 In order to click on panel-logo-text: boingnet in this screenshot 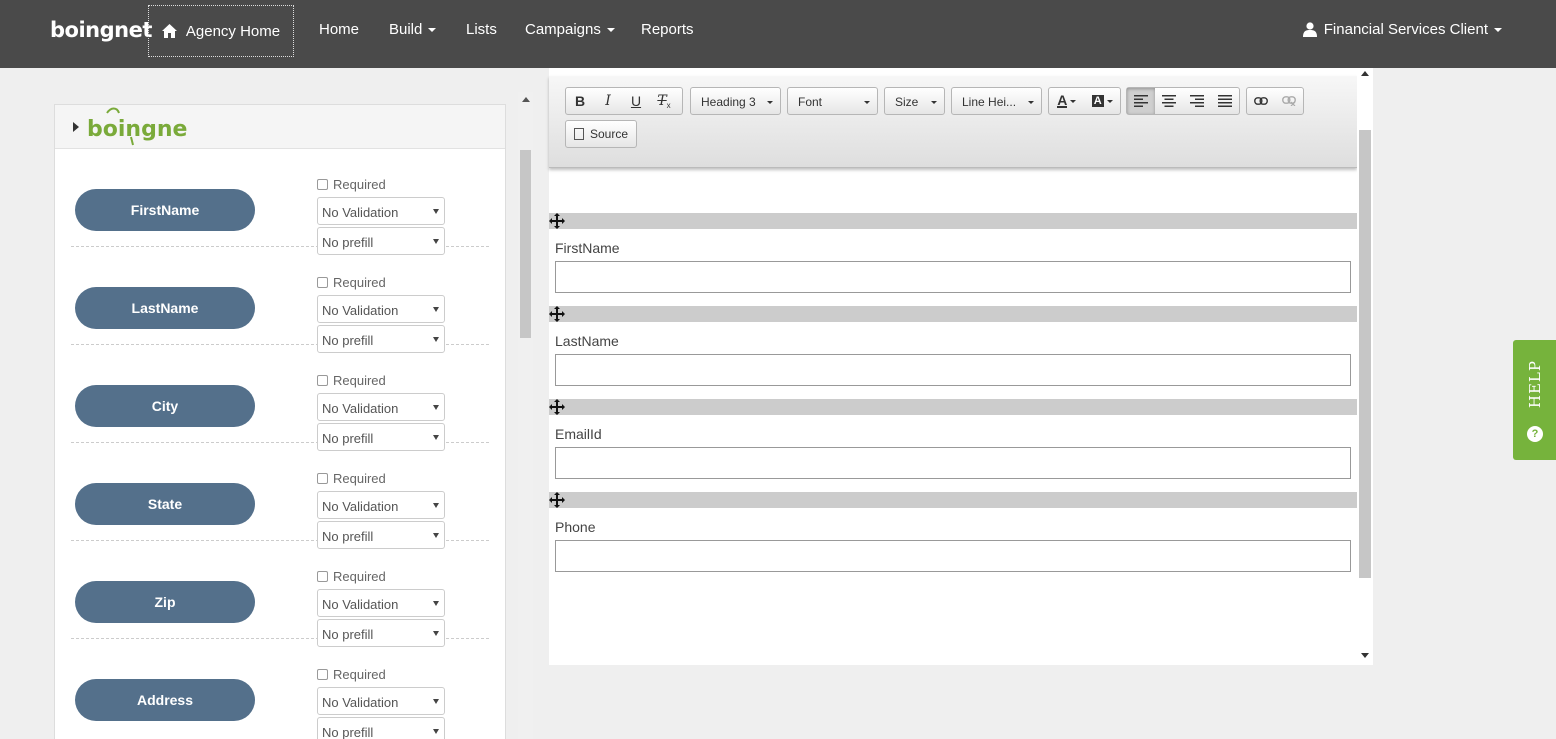, I will do `click(137, 129)`.